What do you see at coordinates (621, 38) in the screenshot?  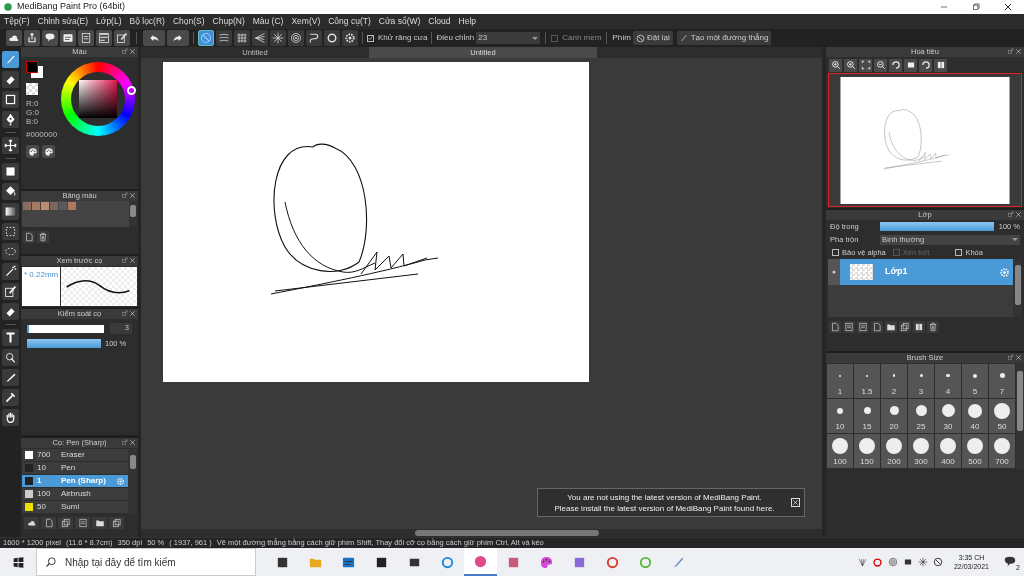 I see `key-label: Phím` at bounding box center [621, 38].